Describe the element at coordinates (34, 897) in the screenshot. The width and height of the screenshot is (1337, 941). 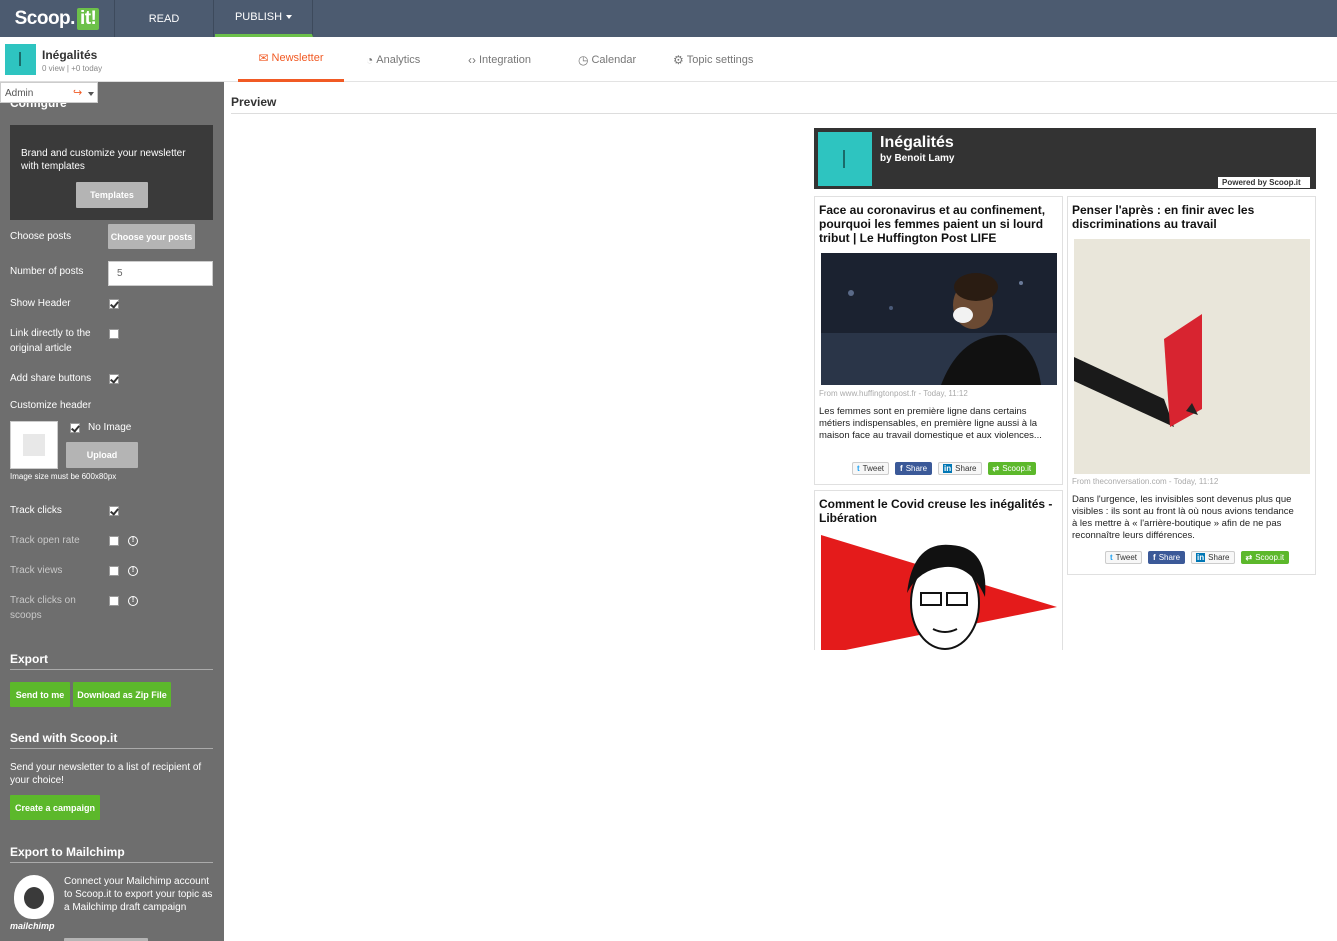
I see `mailchimp-monkey-icon` at that location.